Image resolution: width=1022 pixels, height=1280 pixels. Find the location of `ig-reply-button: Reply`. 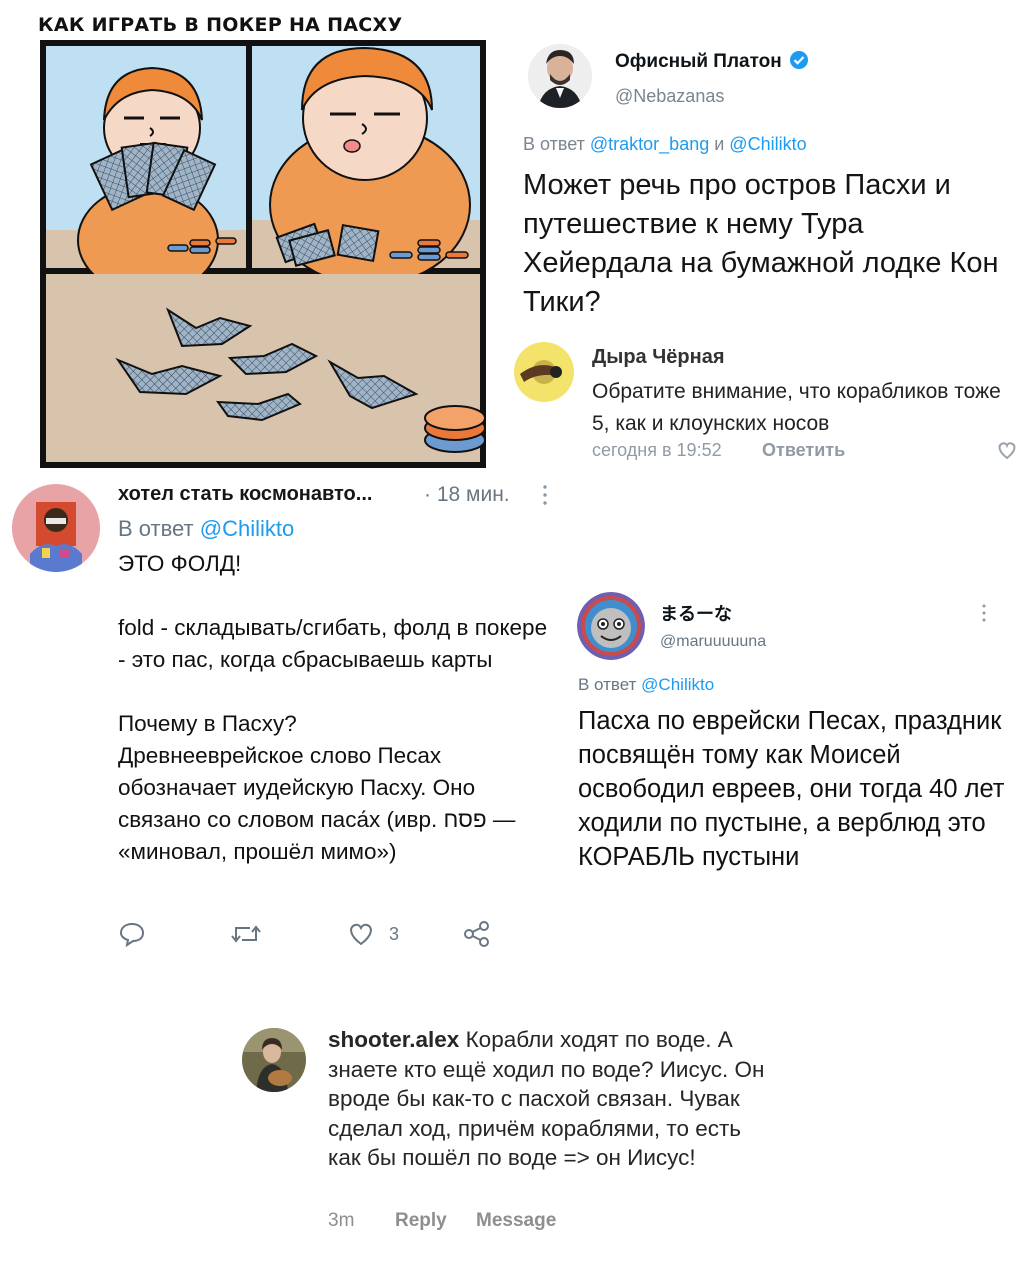

ig-reply-button: Reply is located at coordinates (421, 1221).